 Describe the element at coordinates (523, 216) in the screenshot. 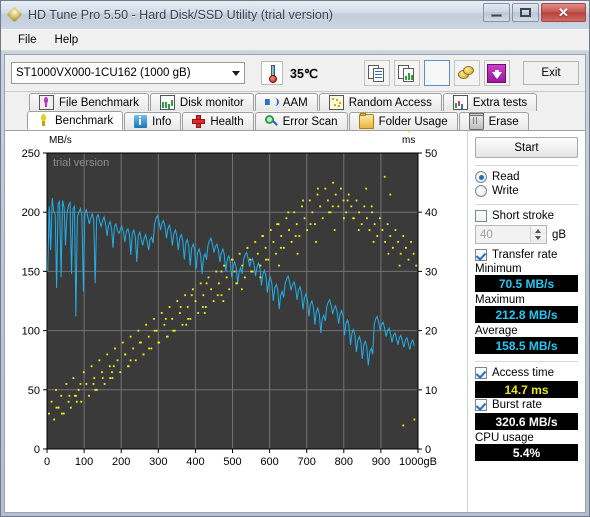

I see `checkbox-short-stroke-label: Short stroke` at that location.